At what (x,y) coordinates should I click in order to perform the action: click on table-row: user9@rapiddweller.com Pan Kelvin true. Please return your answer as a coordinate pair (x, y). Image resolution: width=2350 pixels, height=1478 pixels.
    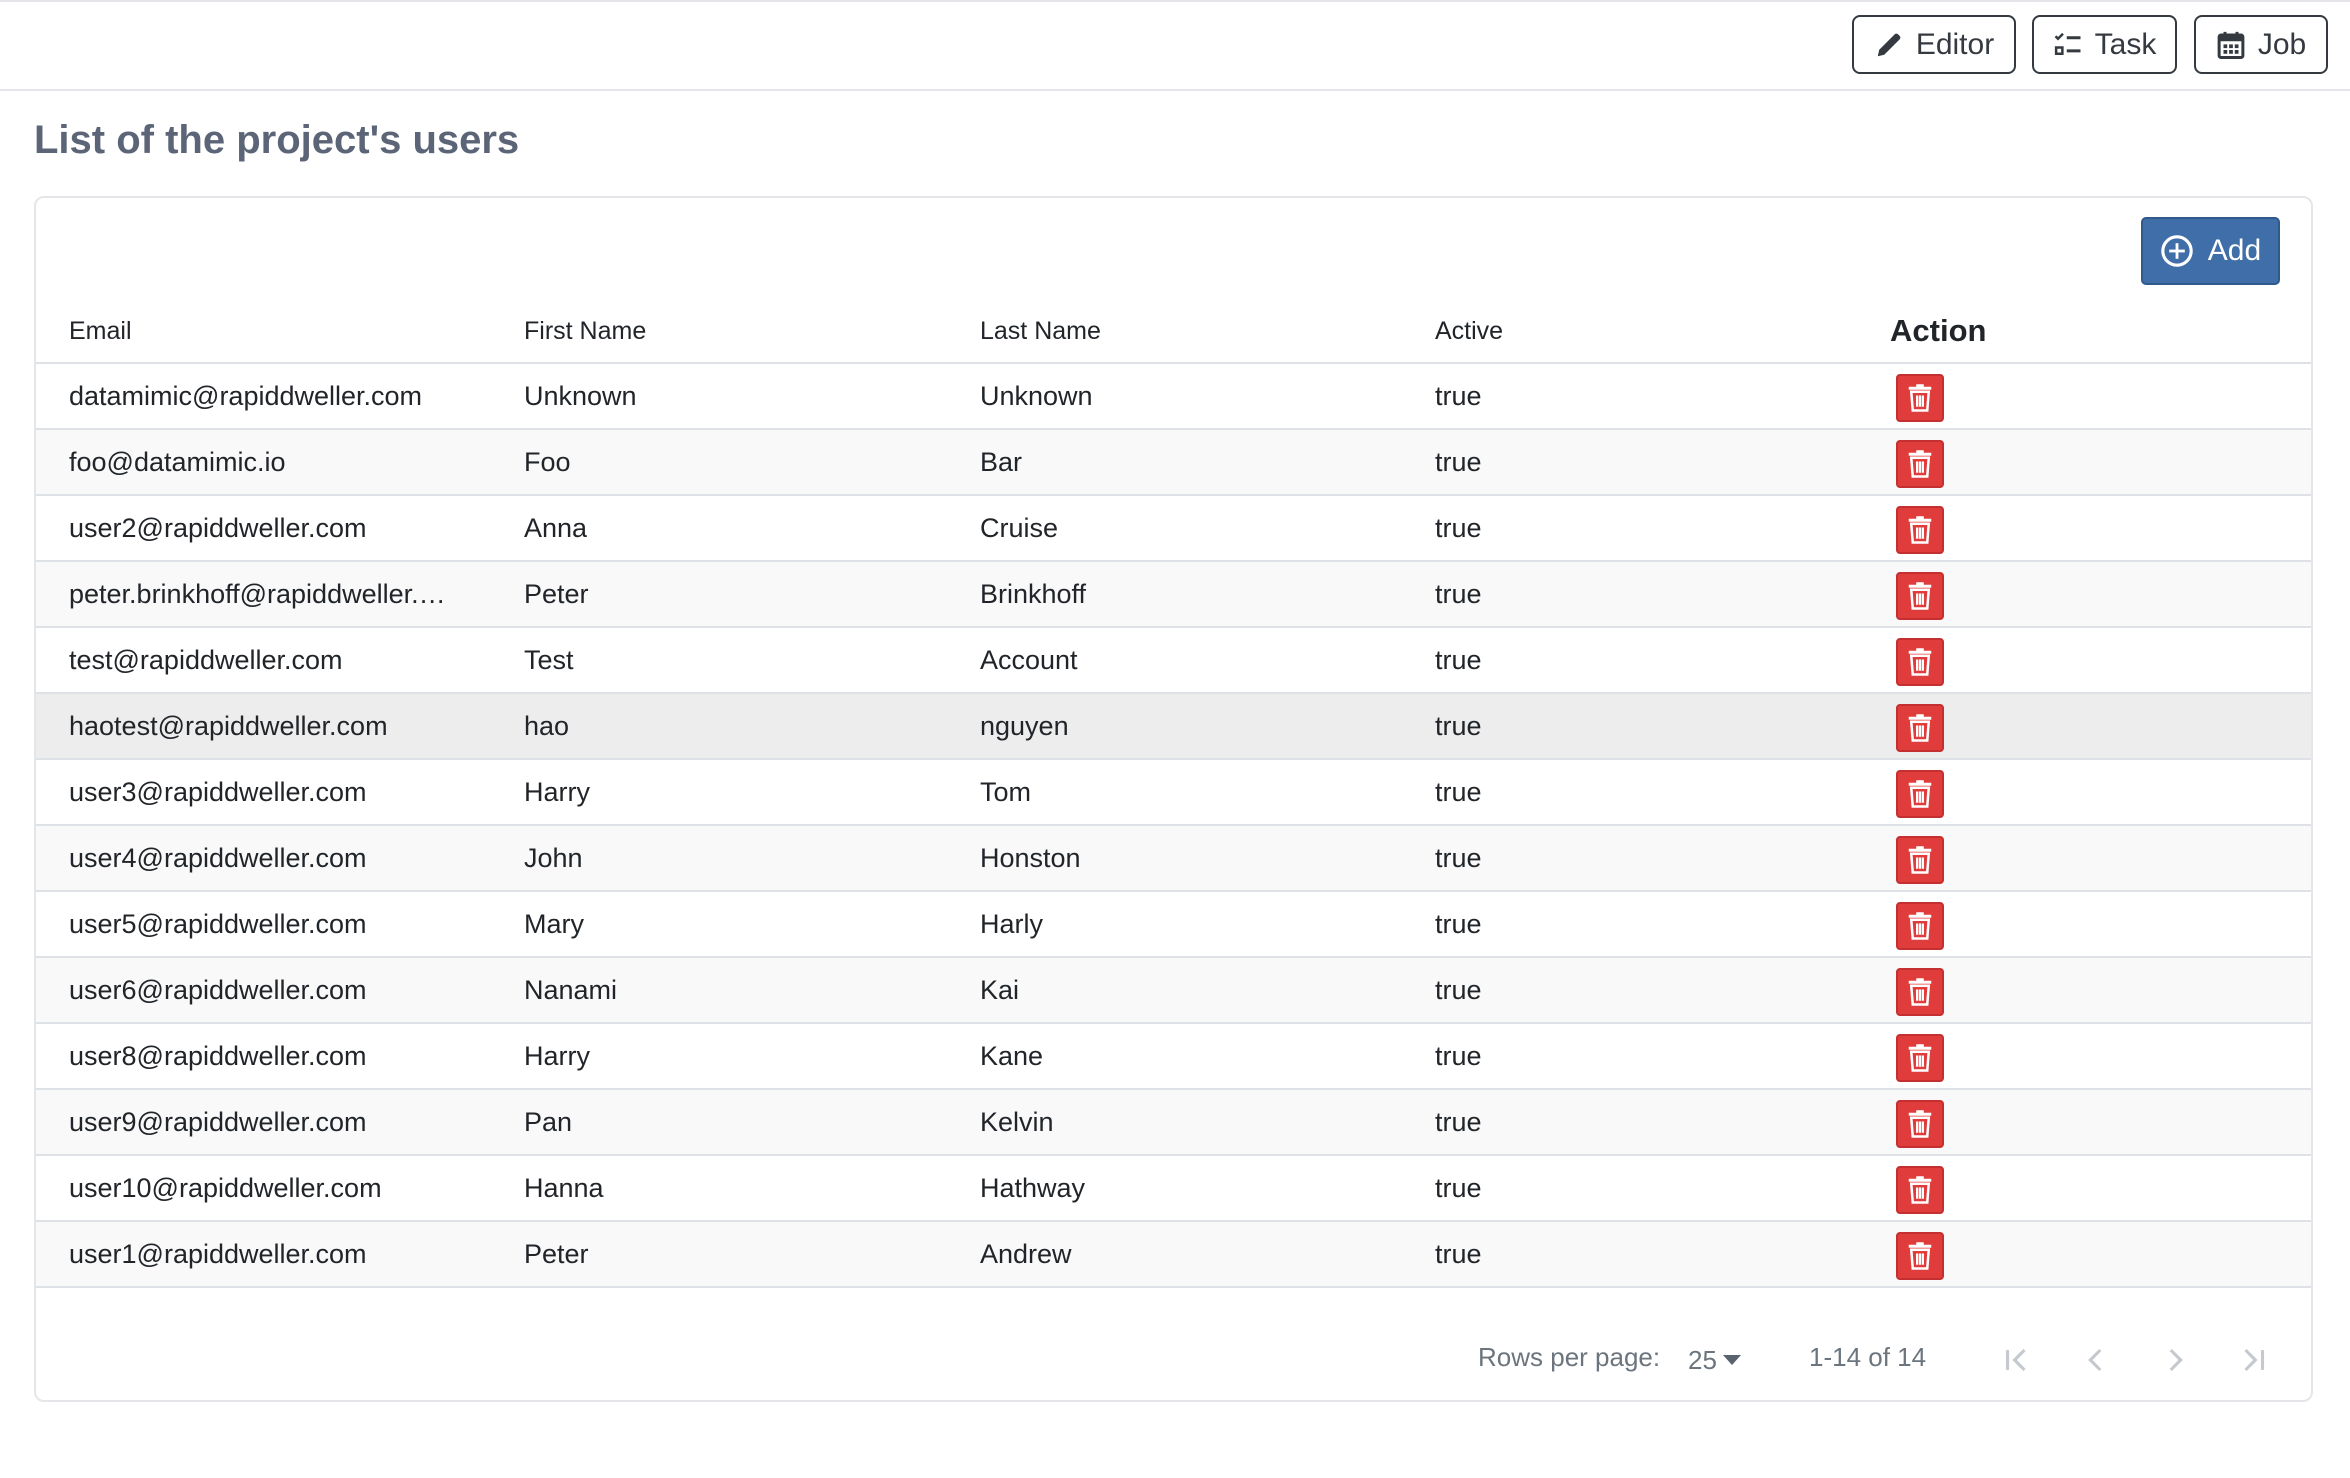
    Looking at the image, I should click on (1173, 1123).